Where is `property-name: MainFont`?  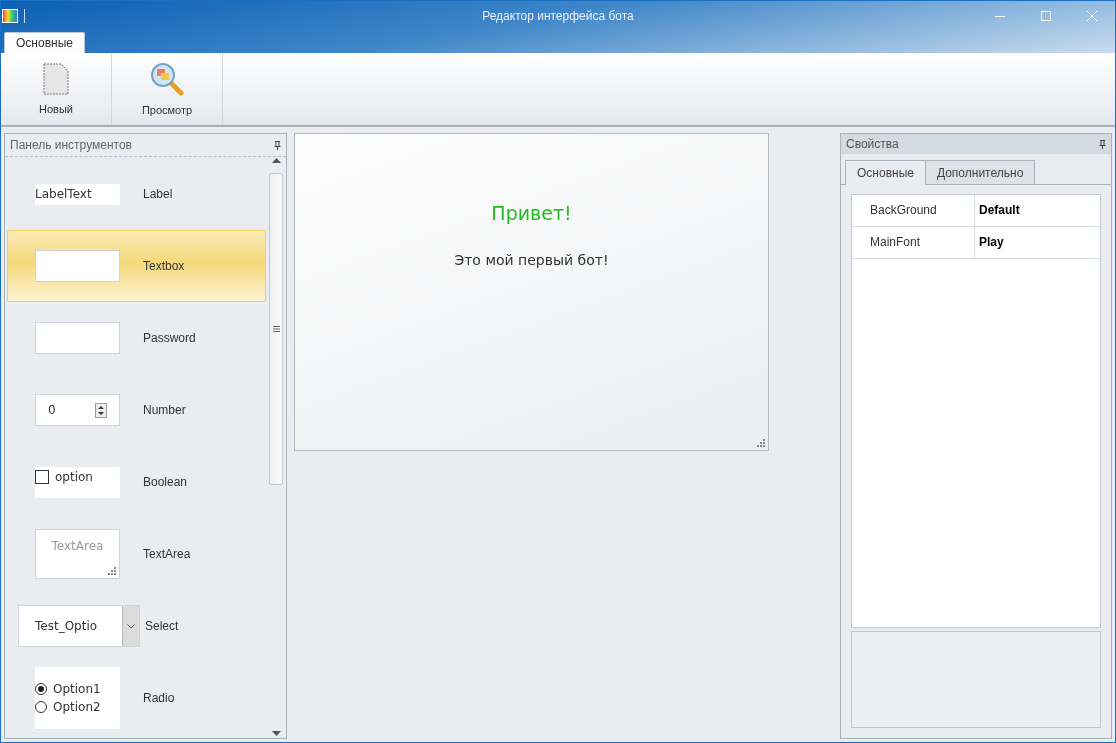
property-name: MainFont is located at coordinates (913, 242).